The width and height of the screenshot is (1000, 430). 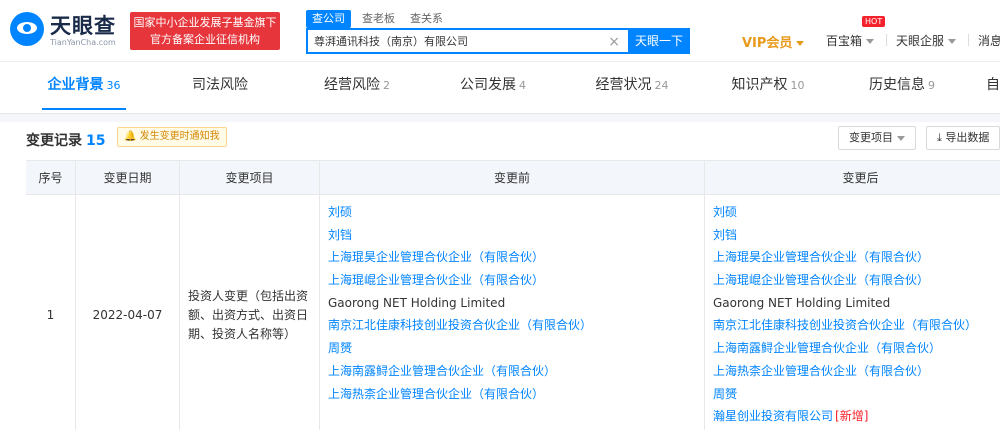 I want to click on fund-badge: 国家中小企业发展子基金旗下 官方备案企业征信机构, so click(x=205, y=31).